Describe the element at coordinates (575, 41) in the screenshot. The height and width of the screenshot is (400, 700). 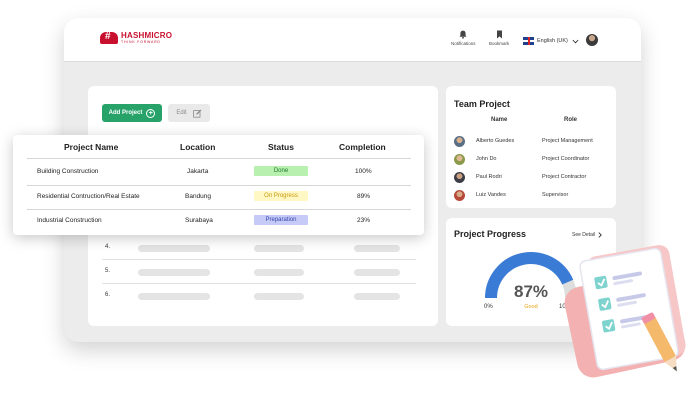
I see `chevron-down-icon` at that location.